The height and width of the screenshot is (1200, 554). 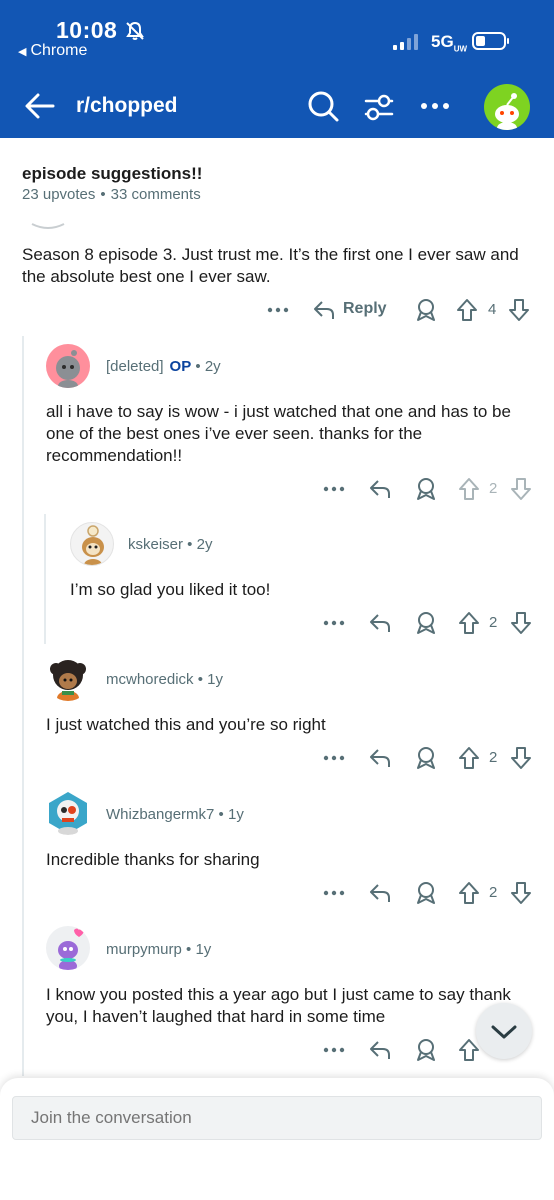 I want to click on back-triangle-icon: ◀, so click(x=22, y=52).